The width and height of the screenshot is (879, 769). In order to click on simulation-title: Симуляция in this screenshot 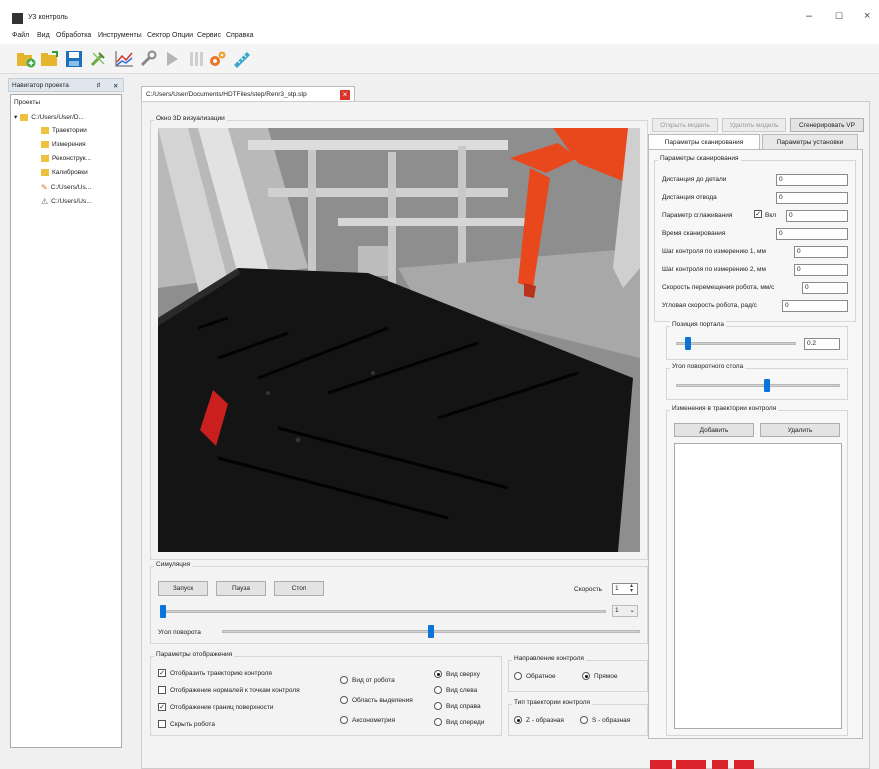, I will do `click(173, 564)`.